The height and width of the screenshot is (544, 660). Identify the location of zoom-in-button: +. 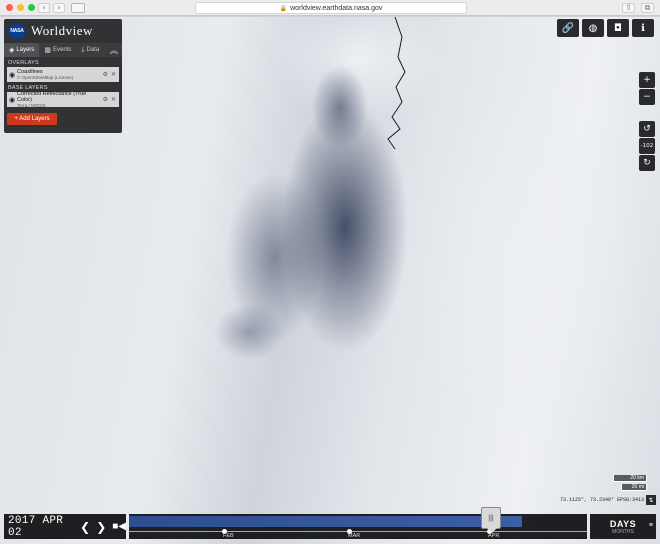
(647, 80).